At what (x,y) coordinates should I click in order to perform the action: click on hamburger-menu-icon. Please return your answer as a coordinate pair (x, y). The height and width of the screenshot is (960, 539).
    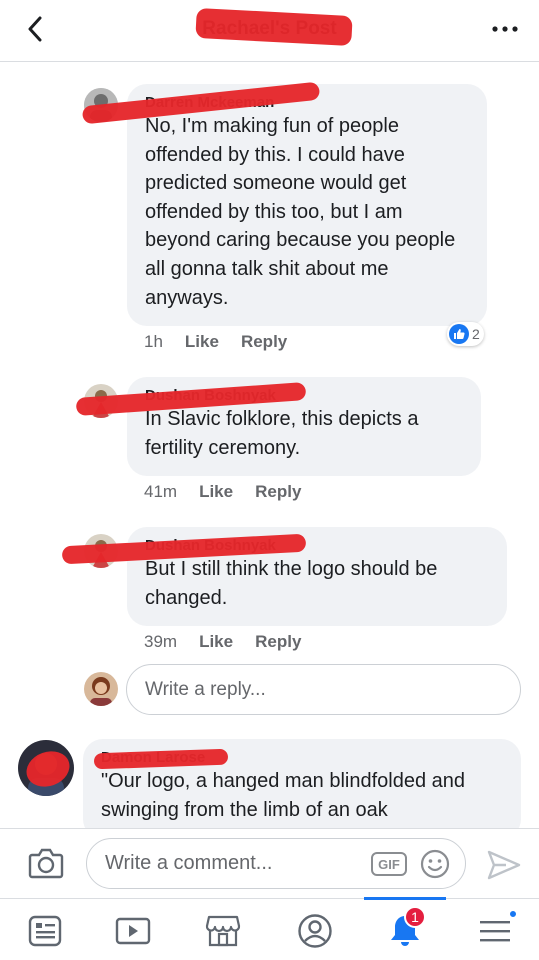
    Looking at the image, I should click on (495, 931).